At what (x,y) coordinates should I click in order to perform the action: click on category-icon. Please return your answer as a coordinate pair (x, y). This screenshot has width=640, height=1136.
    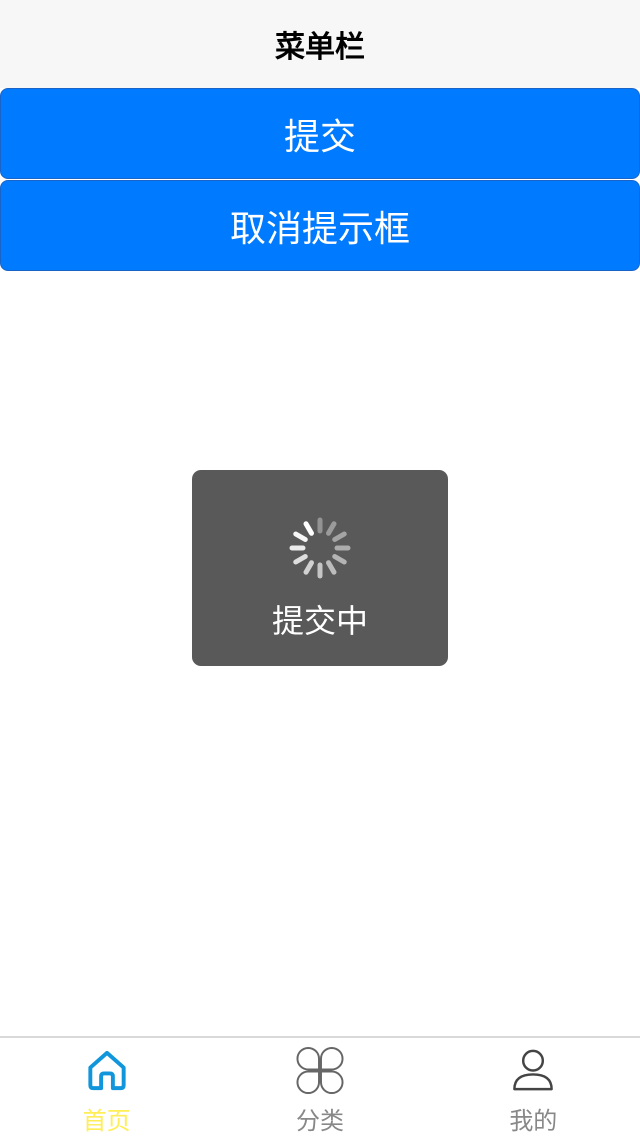
    Looking at the image, I should click on (320, 1070).